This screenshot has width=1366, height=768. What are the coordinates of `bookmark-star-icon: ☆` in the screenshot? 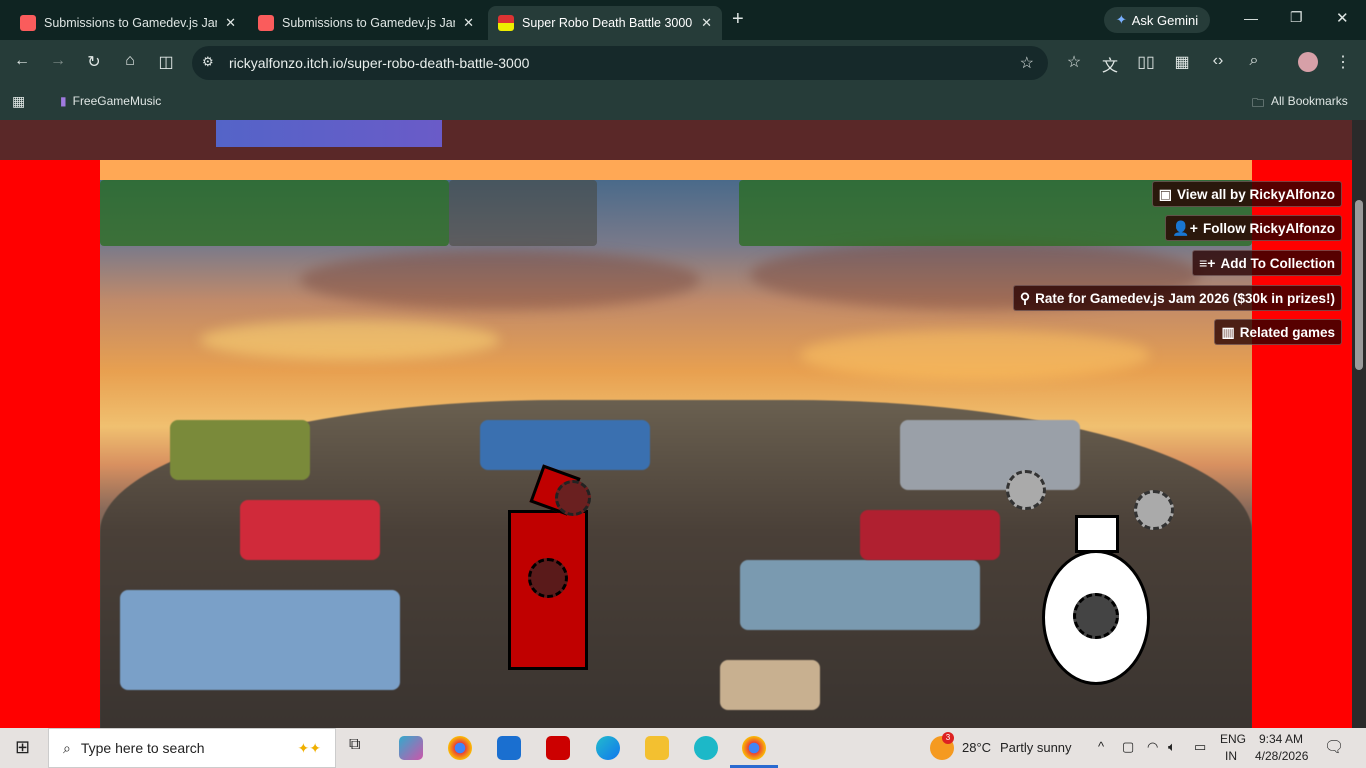 It's located at (1027, 63).